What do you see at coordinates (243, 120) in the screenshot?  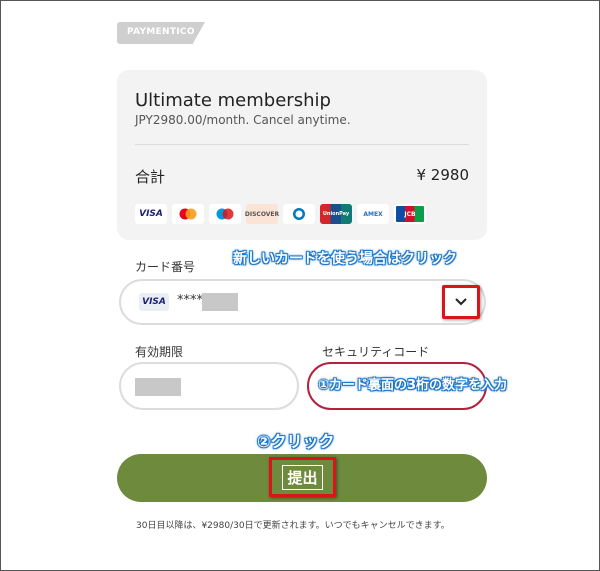 I see `product-subtitle: JPY2980.00/month. Cancel anytime.` at bounding box center [243, 120].